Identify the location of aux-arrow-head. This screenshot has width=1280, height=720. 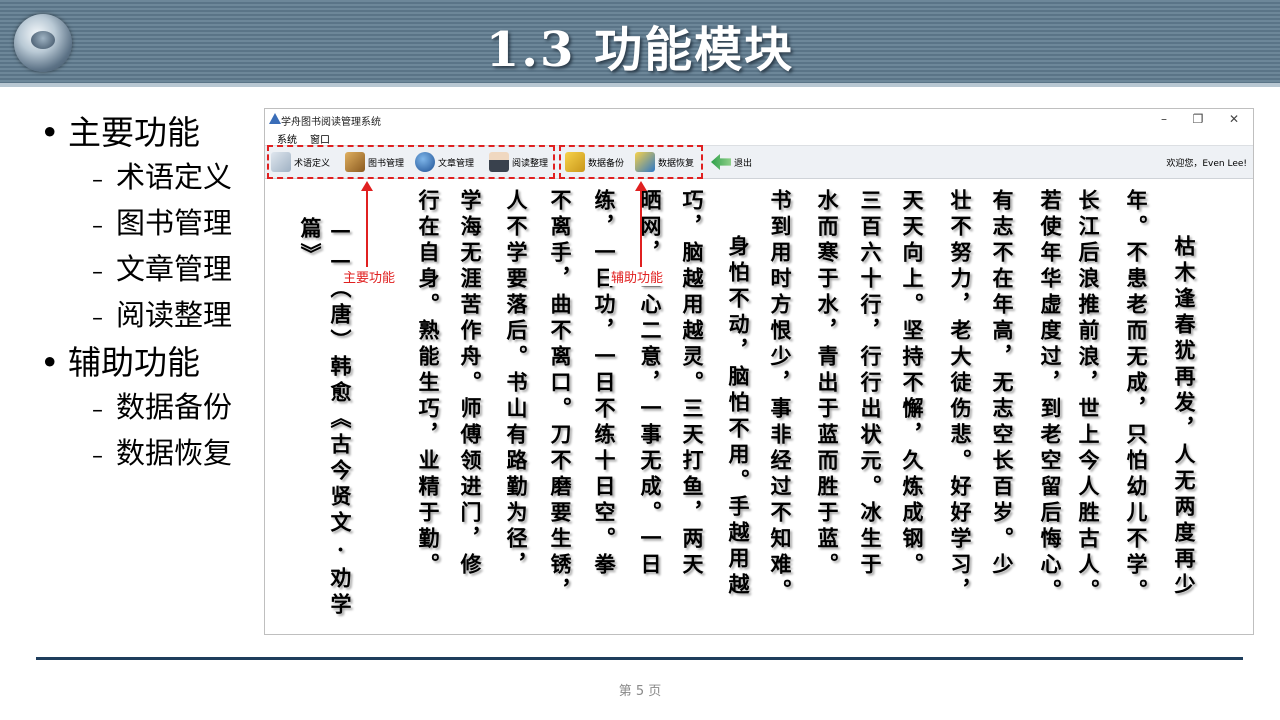
(641, 186).